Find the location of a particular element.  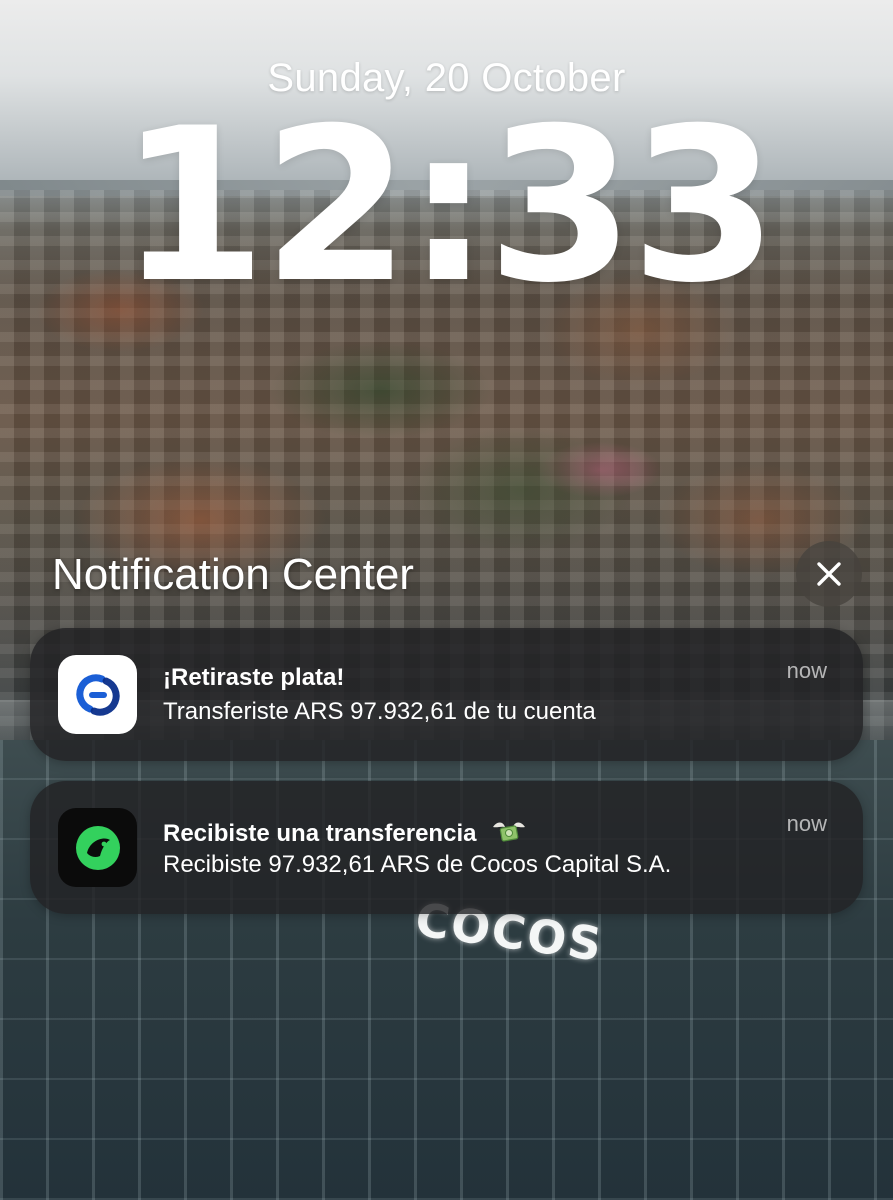

close-notifications-button is located at coordinates (829, 574).